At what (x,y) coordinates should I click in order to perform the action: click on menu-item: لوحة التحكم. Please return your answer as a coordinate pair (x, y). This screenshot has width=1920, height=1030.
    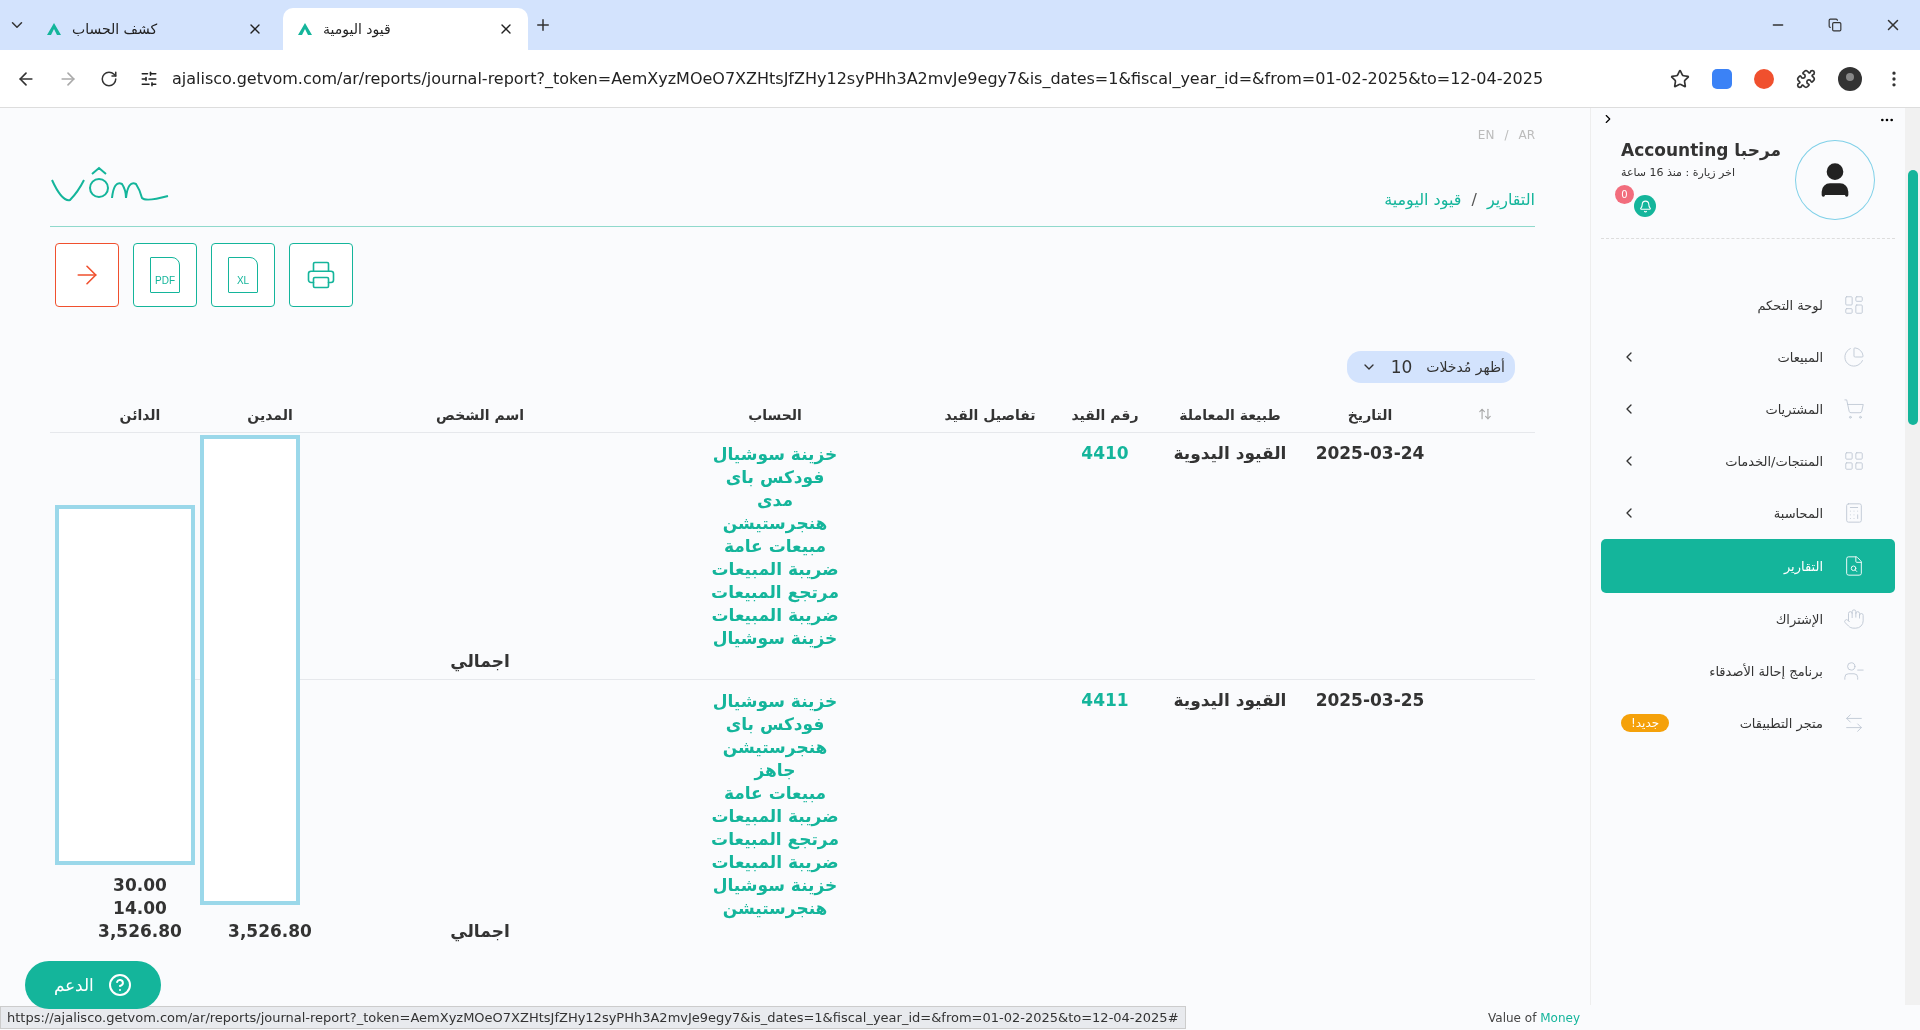
    Looking at the image, I should click on (1748, 305).